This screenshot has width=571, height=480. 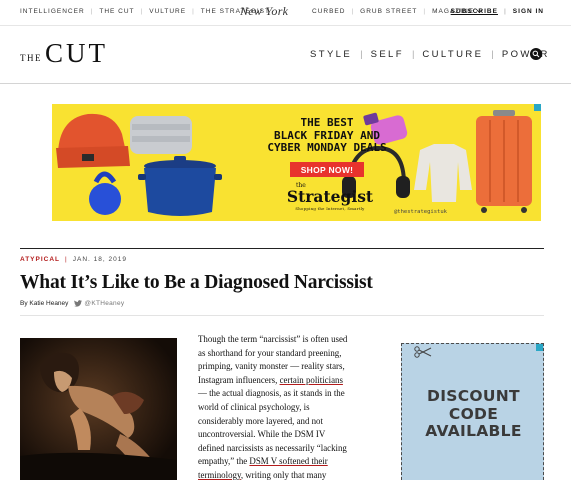 I want to click on nav-link-intelligencer: INTELLIGENCER, so click(x=52, y=11).